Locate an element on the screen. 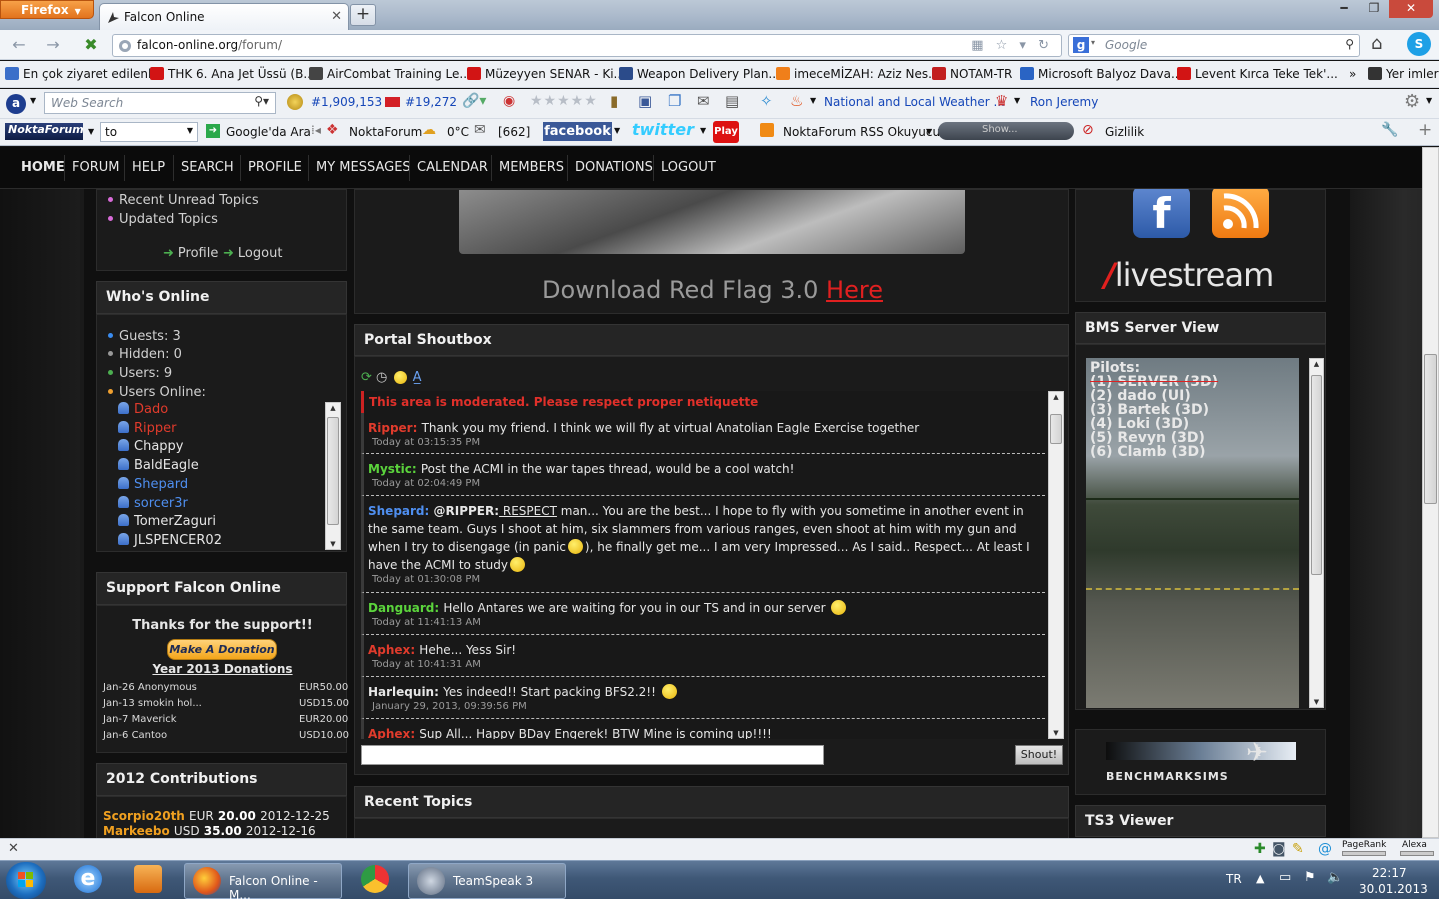 The width and height of the screenshot is (1439, 899). server-scrollbar: ▲ ▼ is located at coordinates (1316, 533).